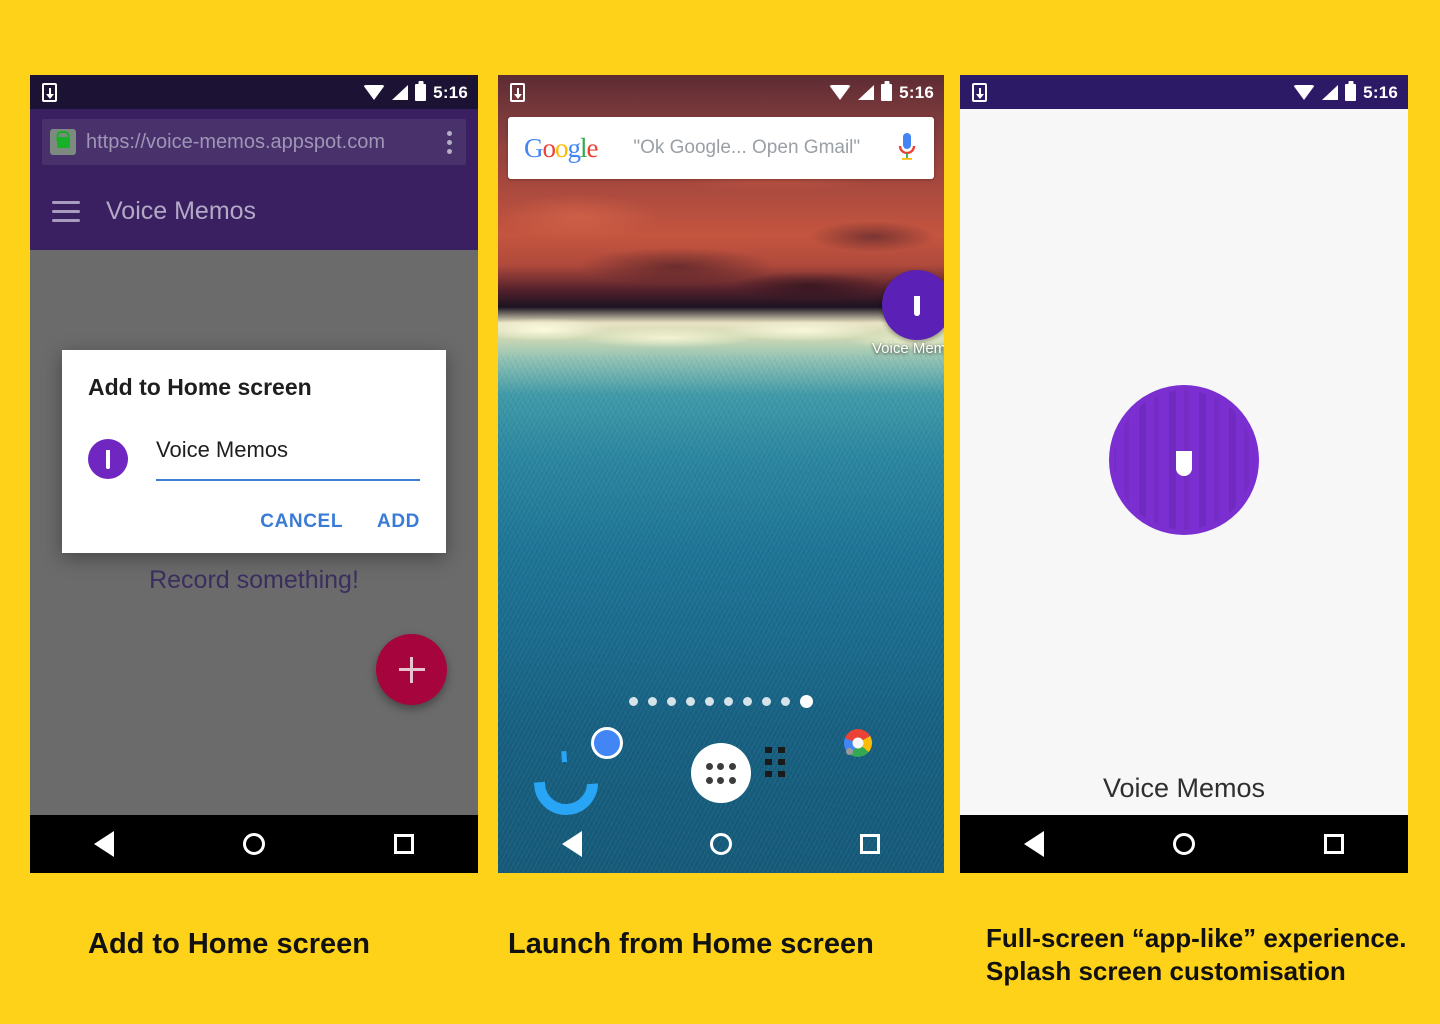 The width and height of the screenshot is (1440, 1024). What do you see at coordinates (637, 773) in the screenshot?
I see `chrome-icon` at bounding box center [637, 773].